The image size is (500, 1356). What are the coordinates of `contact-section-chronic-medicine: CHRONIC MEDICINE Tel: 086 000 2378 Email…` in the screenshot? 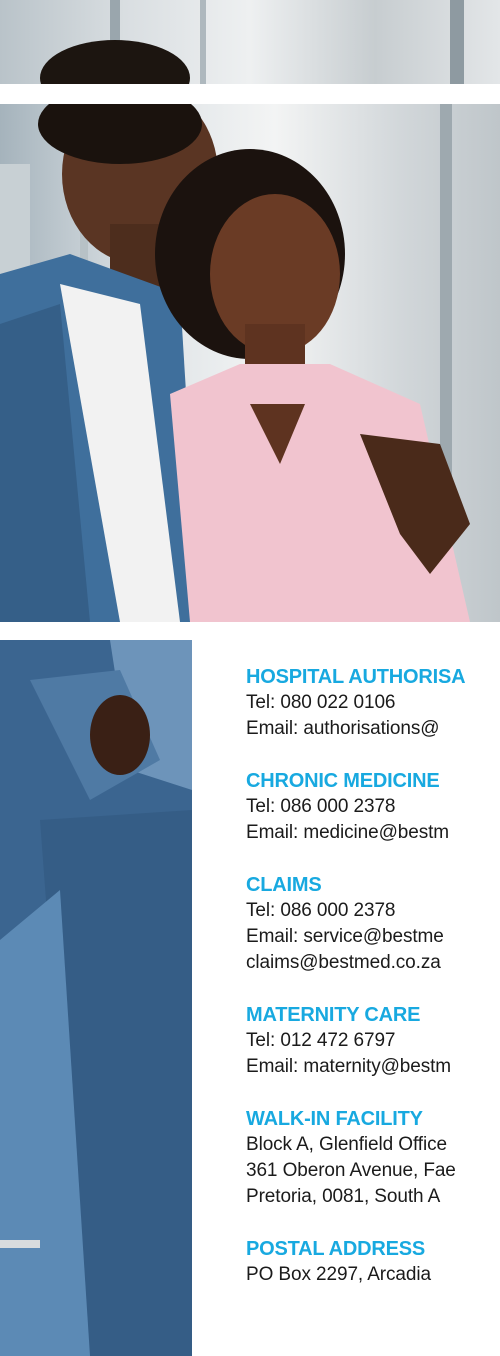 It's located at (373, 807).